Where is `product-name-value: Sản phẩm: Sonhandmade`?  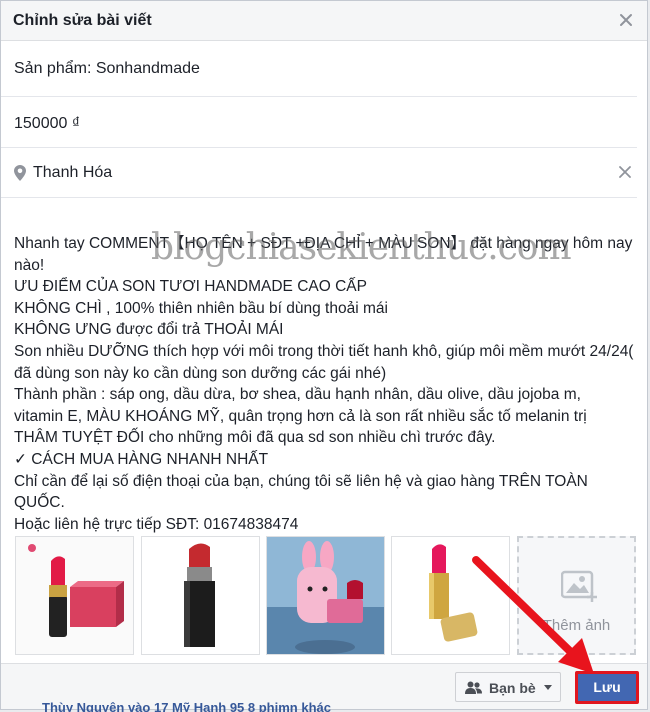
product-name-value: Sản phẩm: Sonhandmade is located at coordinates (107, 68).